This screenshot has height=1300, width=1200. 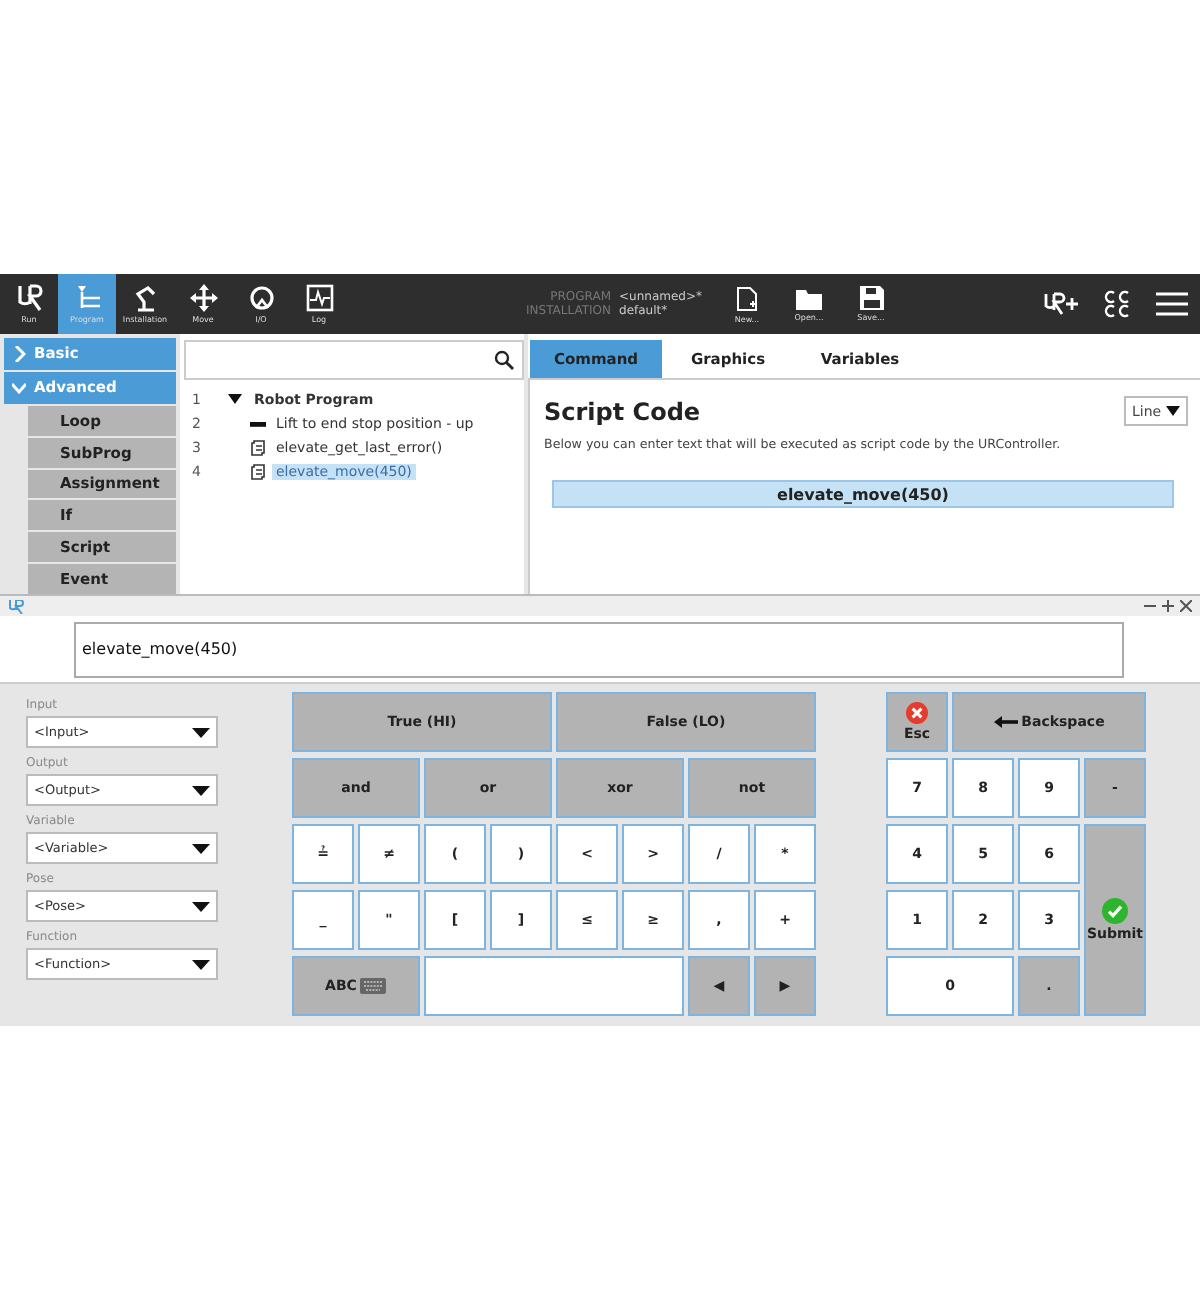 What do you see at coordinates (203, 298) in the screenshot?
I see `move-arrows-icon` at bounding box center [203, 298].